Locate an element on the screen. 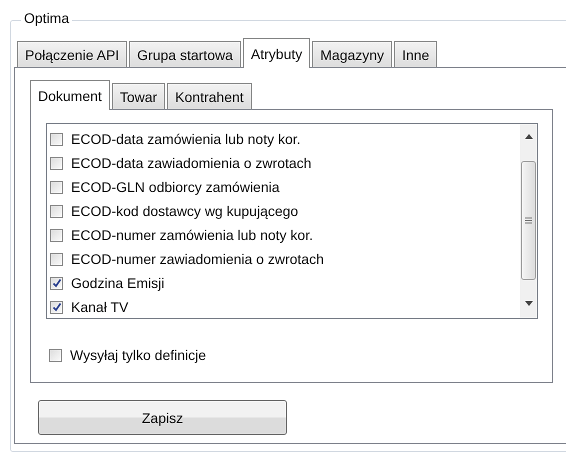  attribute-label: ECOD-numer zamówienia lub noty kor. is located at coordinates (192, 235).